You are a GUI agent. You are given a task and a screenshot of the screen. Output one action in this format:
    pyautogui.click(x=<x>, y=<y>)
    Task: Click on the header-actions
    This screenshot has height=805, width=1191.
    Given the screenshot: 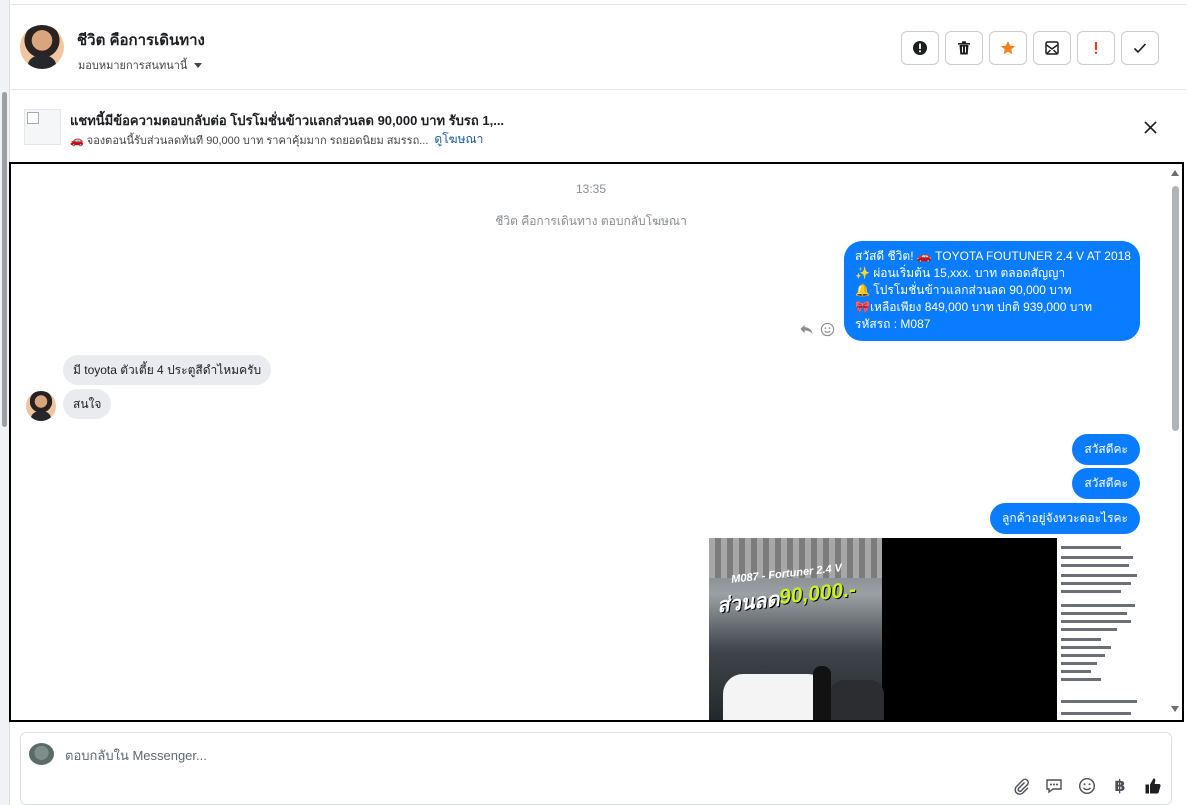 What is the action you would take?
    pyautogui.click(x=1030, y=48)
    